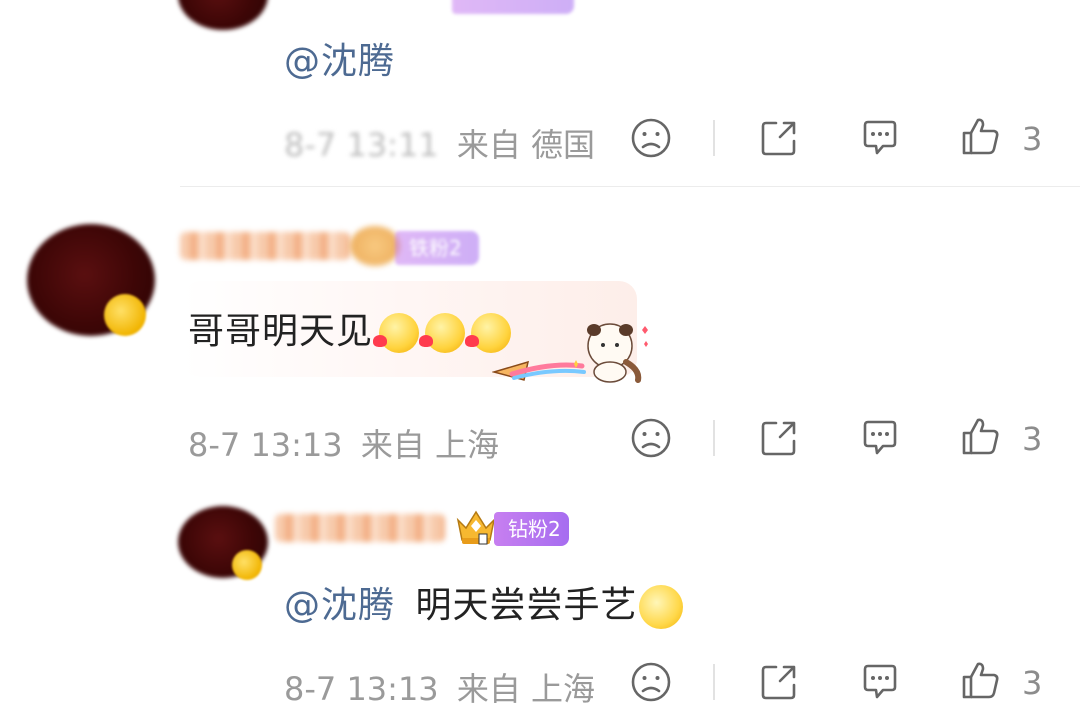  I want to click on reply-content: @沈腾 明天尝尝手艺, so click(484, 602).